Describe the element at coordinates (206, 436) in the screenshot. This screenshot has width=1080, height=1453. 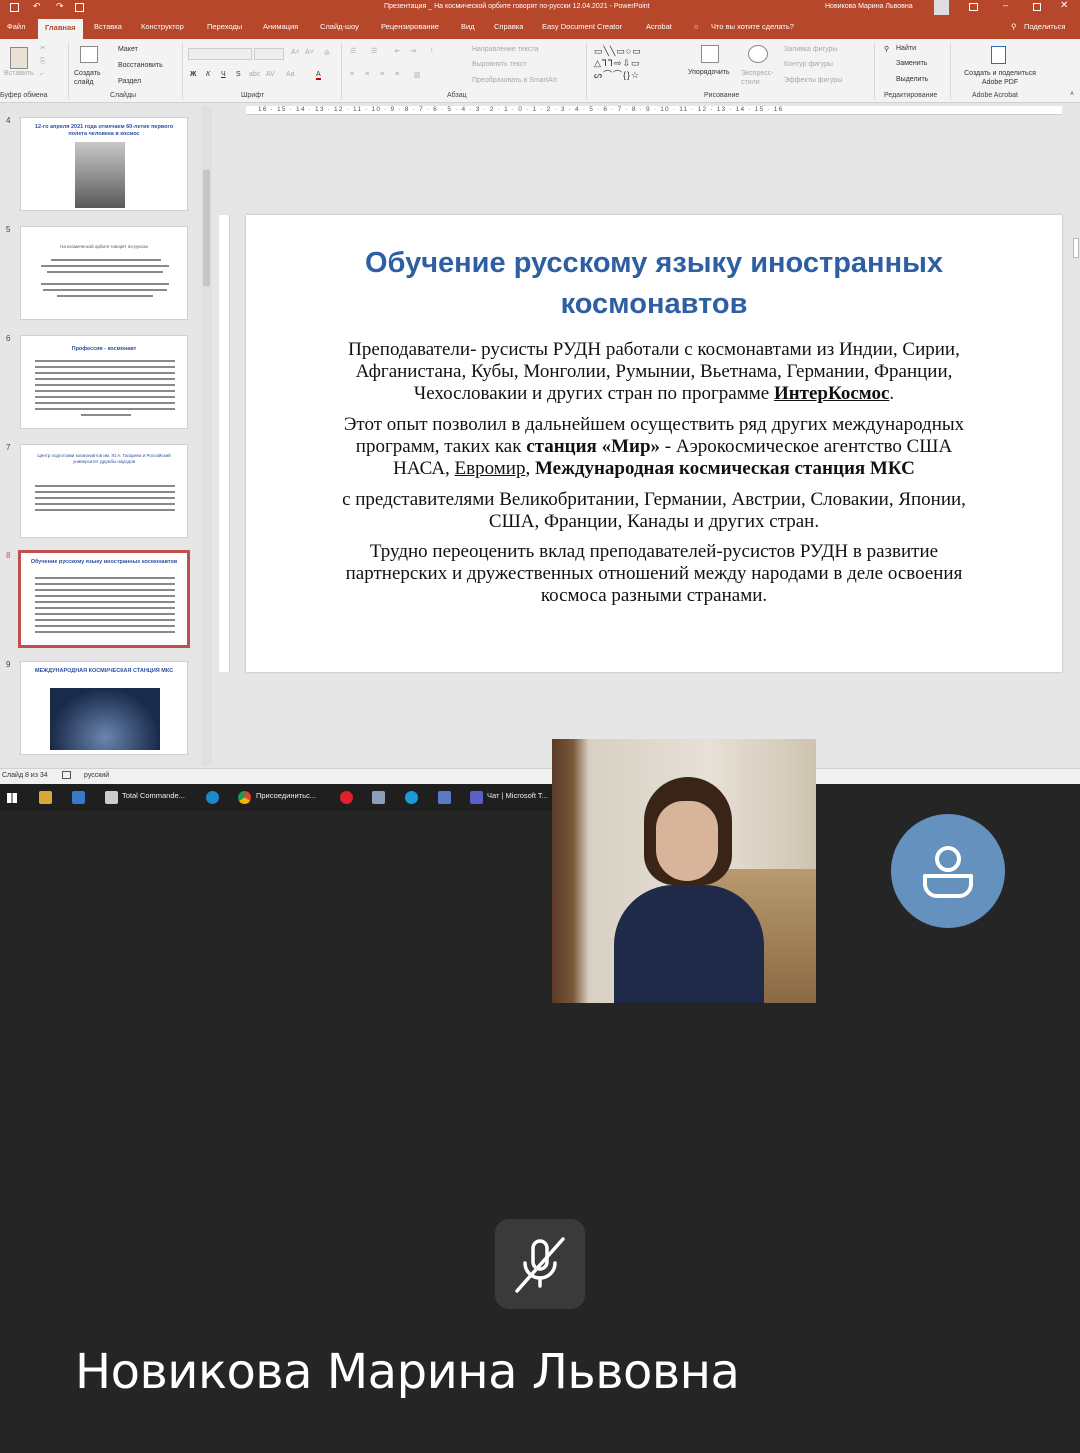
I see `thumbnail-scrollbar` at that location.